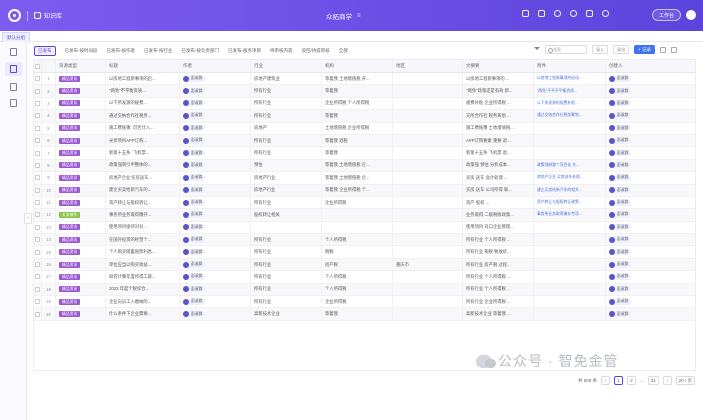 This screenshot has height=420, width=703. I want to click on notification-icon, so click(557, 13).